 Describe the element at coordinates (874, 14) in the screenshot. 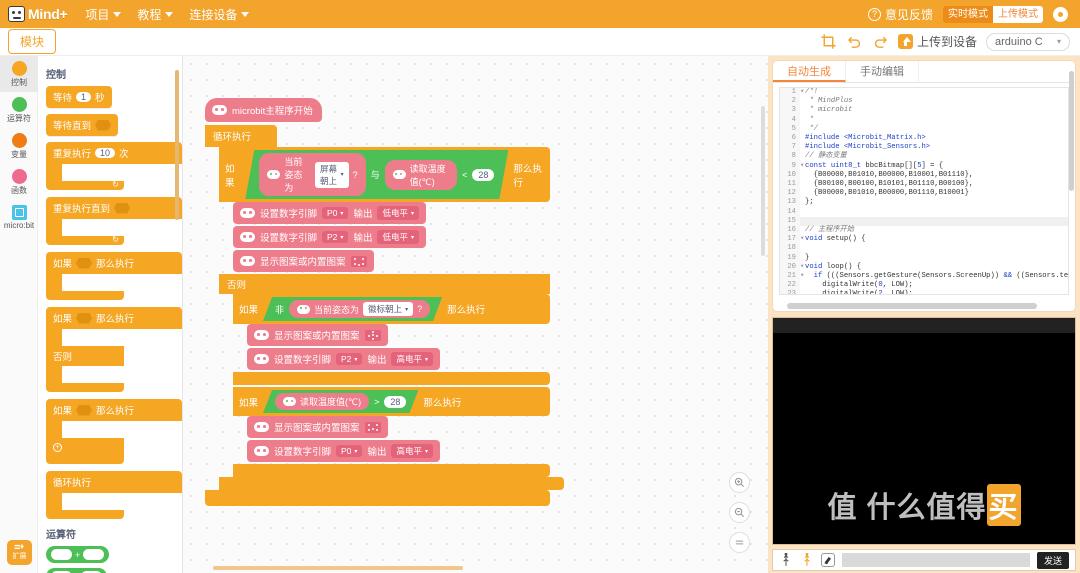

I see `question-icon: ?` at that location.